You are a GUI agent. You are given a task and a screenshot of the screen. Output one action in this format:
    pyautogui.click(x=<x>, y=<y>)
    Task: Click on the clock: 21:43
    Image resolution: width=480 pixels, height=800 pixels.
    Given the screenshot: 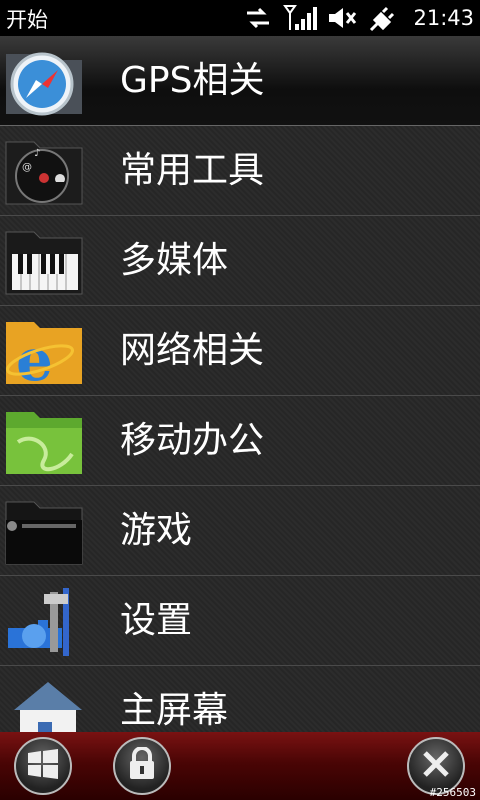 What is the action you would take?
    pyautogui.click(x=443, y=18)
    